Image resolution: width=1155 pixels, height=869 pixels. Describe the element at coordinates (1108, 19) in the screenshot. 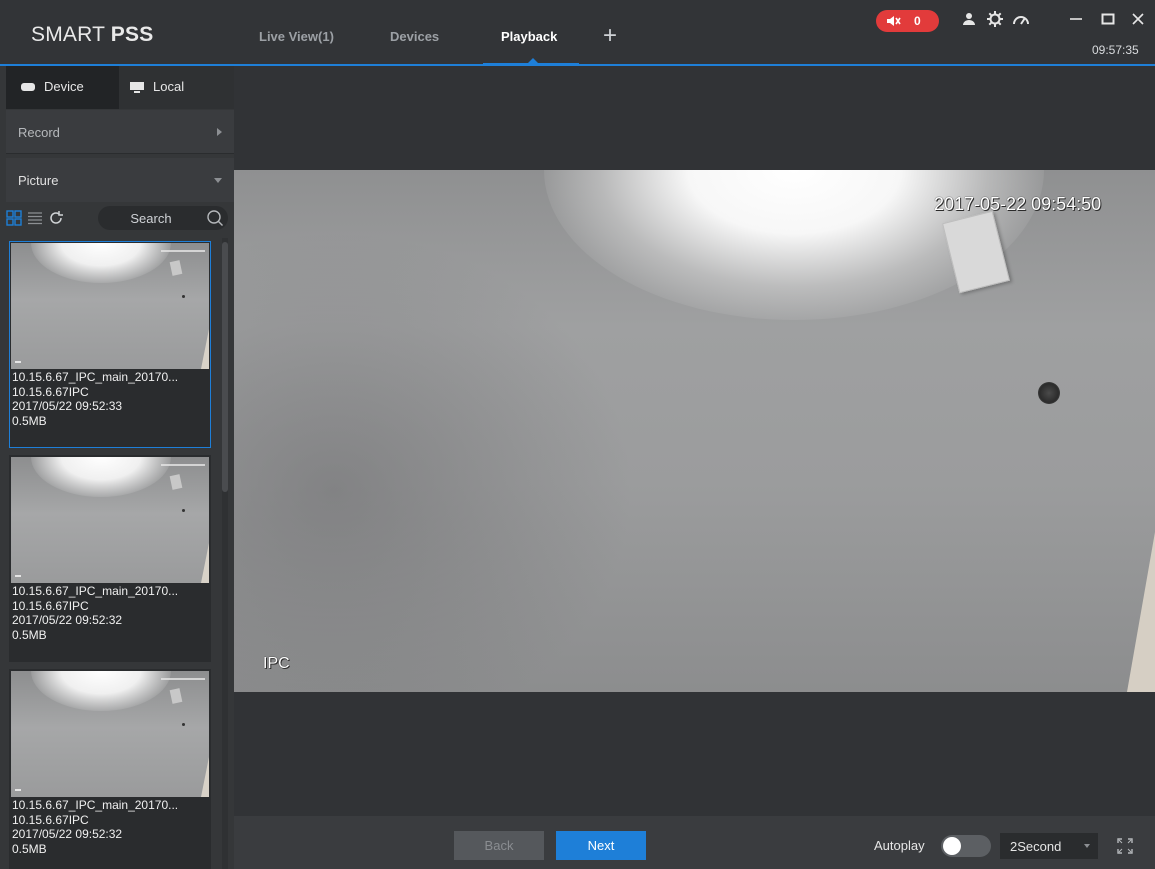

I see `maximize-icon` at that location.